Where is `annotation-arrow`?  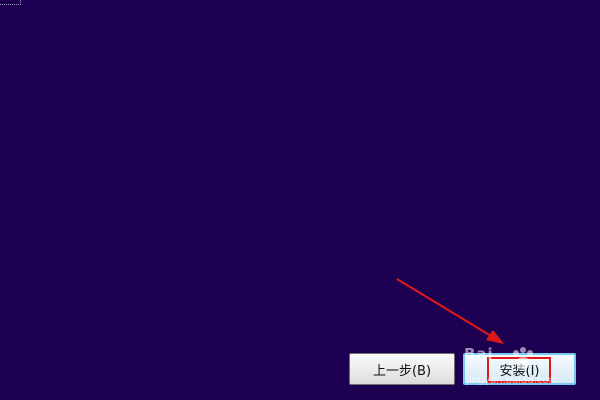
annotation-arrow is located at coordinates (450, 311).